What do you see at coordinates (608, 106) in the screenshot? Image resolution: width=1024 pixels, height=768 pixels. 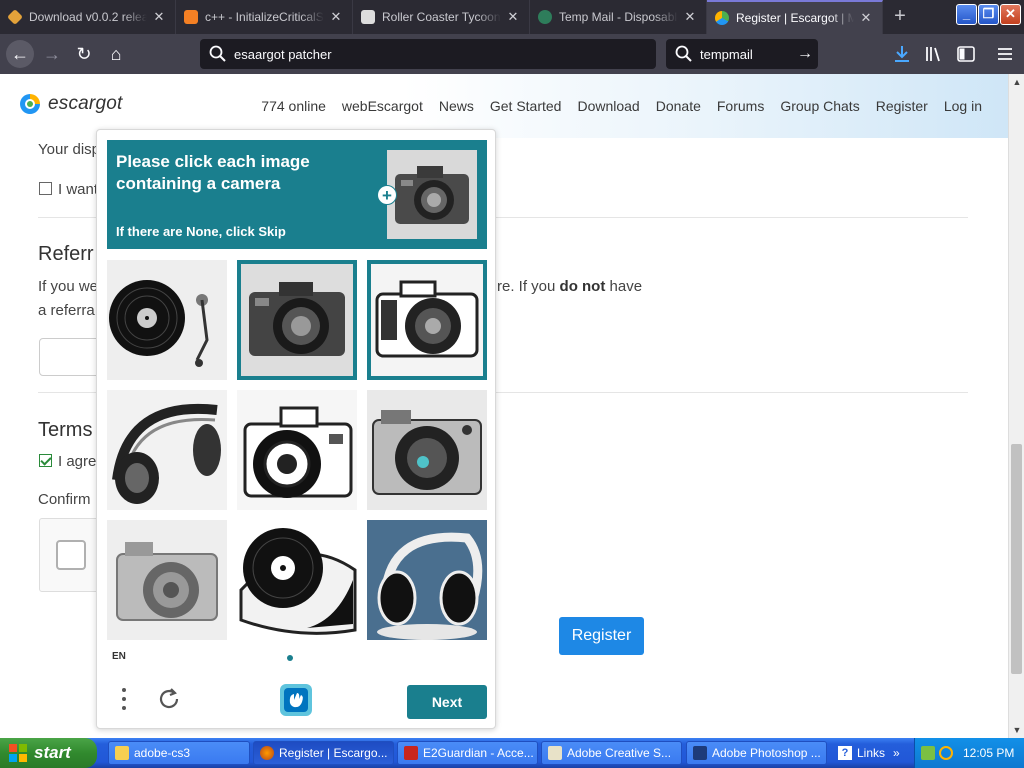 I see `menu-item-download: Download` at bounding box center [608, 106].